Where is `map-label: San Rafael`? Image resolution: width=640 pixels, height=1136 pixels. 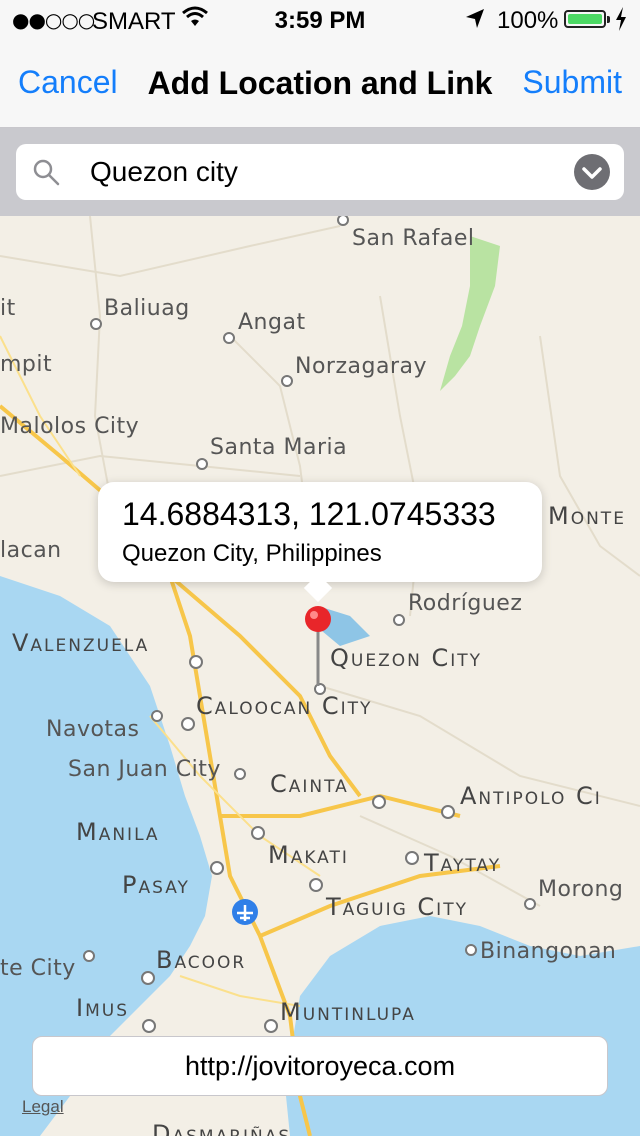
map-label: San Rafael is located at coordinates (413, 238).